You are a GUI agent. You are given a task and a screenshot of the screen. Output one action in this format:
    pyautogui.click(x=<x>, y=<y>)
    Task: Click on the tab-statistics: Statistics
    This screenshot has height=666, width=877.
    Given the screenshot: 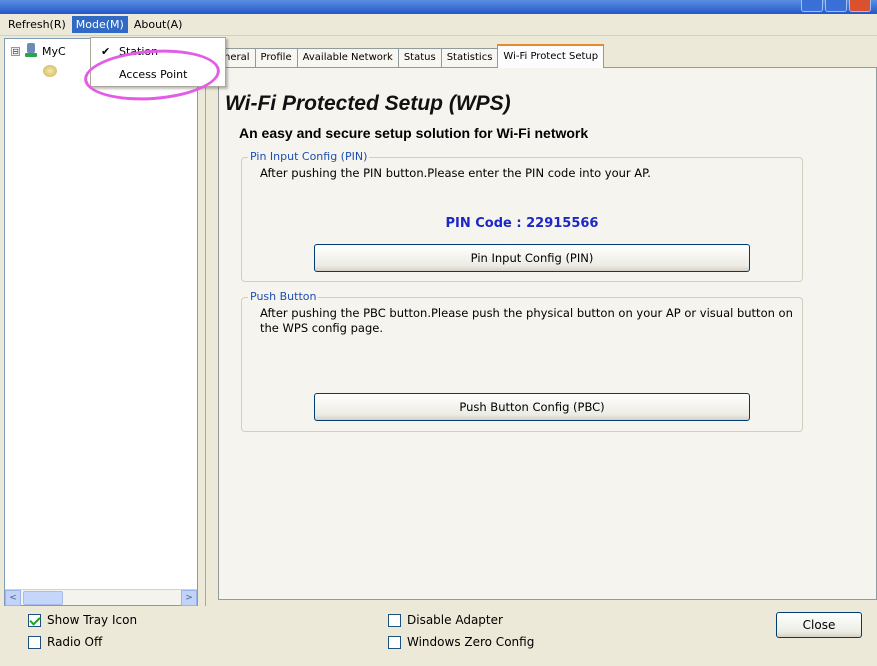 What is the action you would take?
    pyautogui.click(x=469, y=58)
    